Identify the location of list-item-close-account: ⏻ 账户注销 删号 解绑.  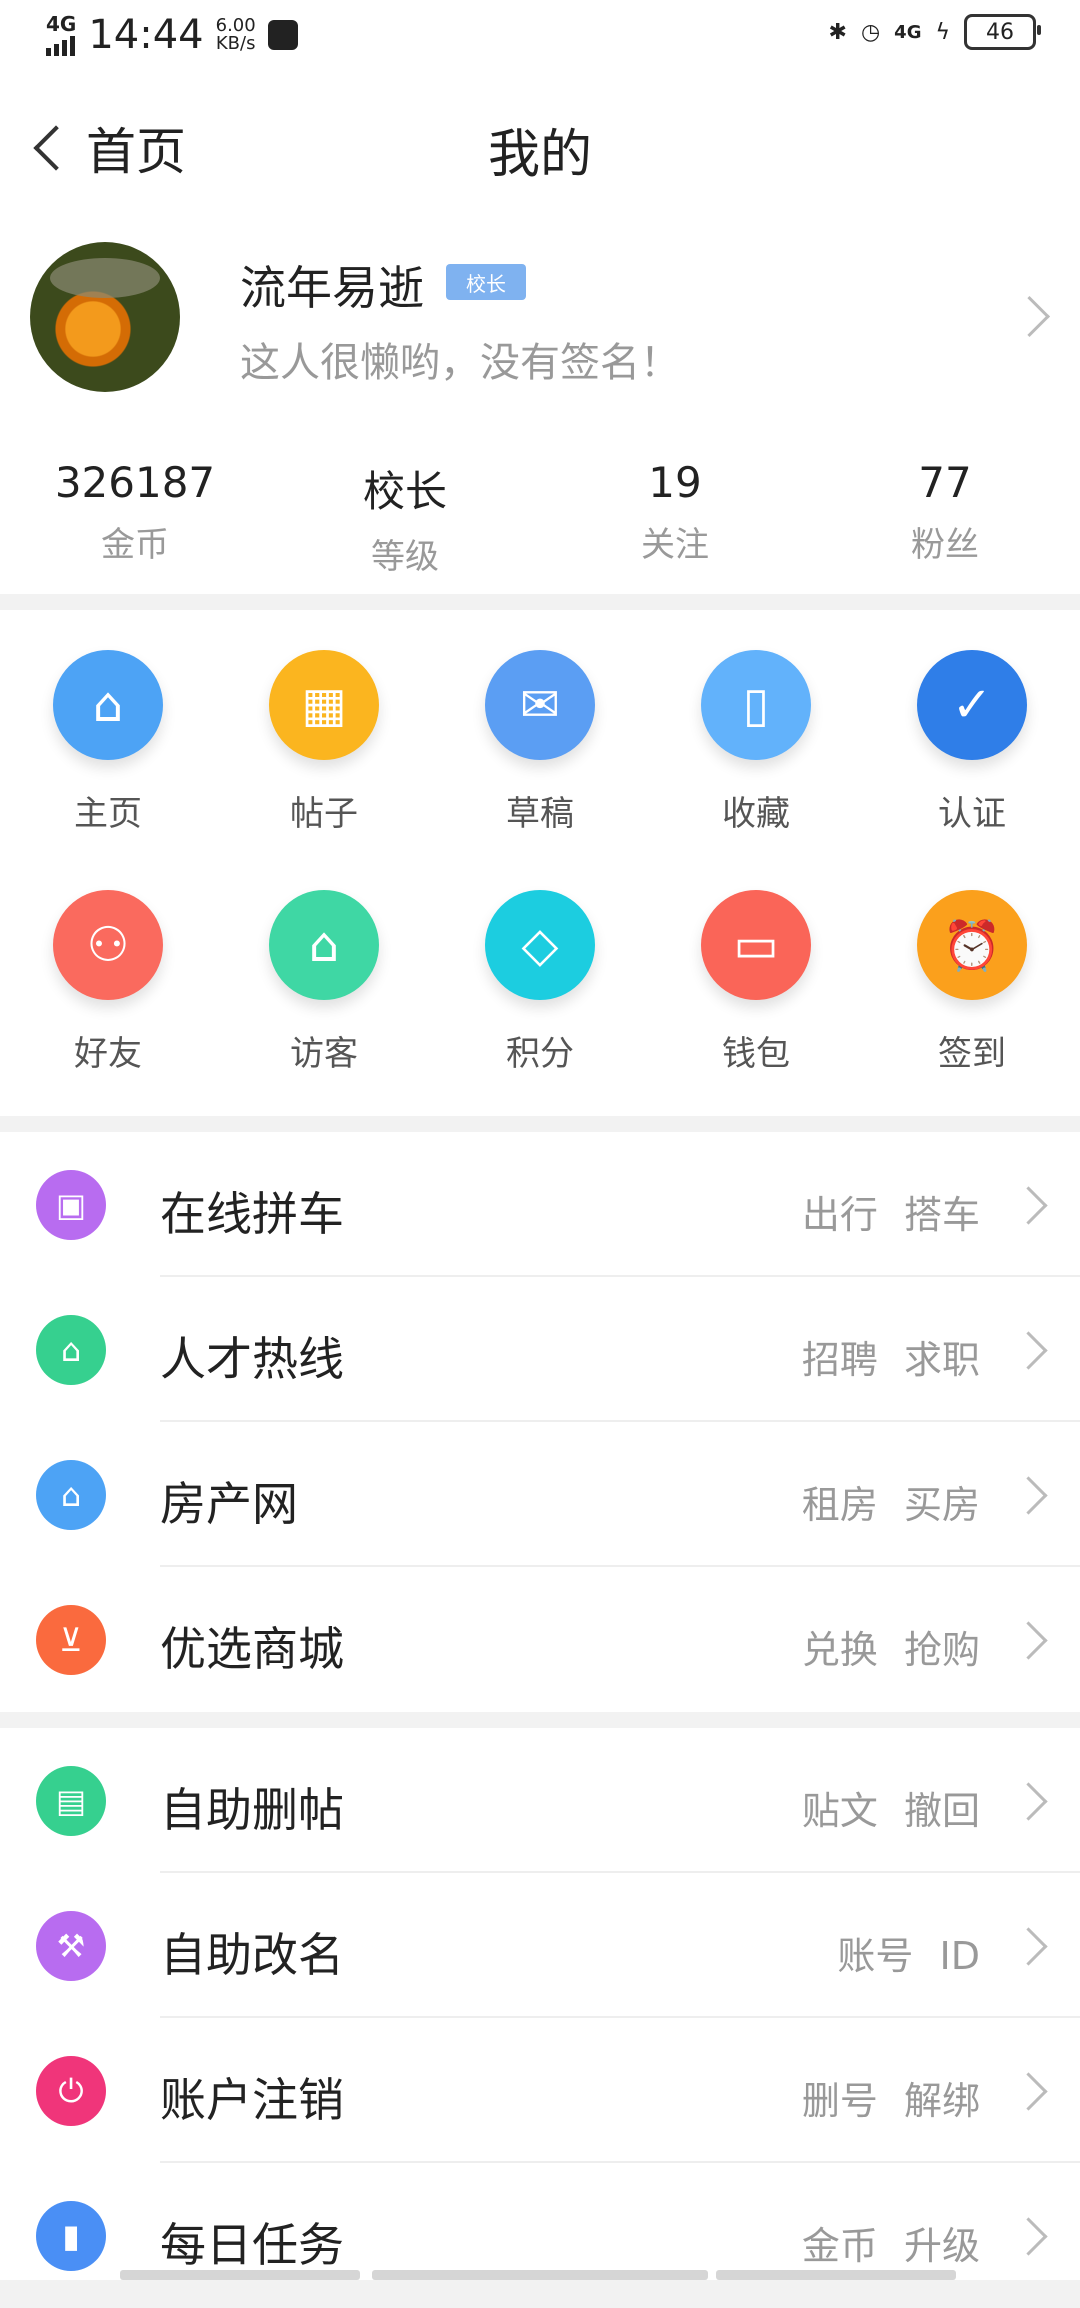
(540, 2090).